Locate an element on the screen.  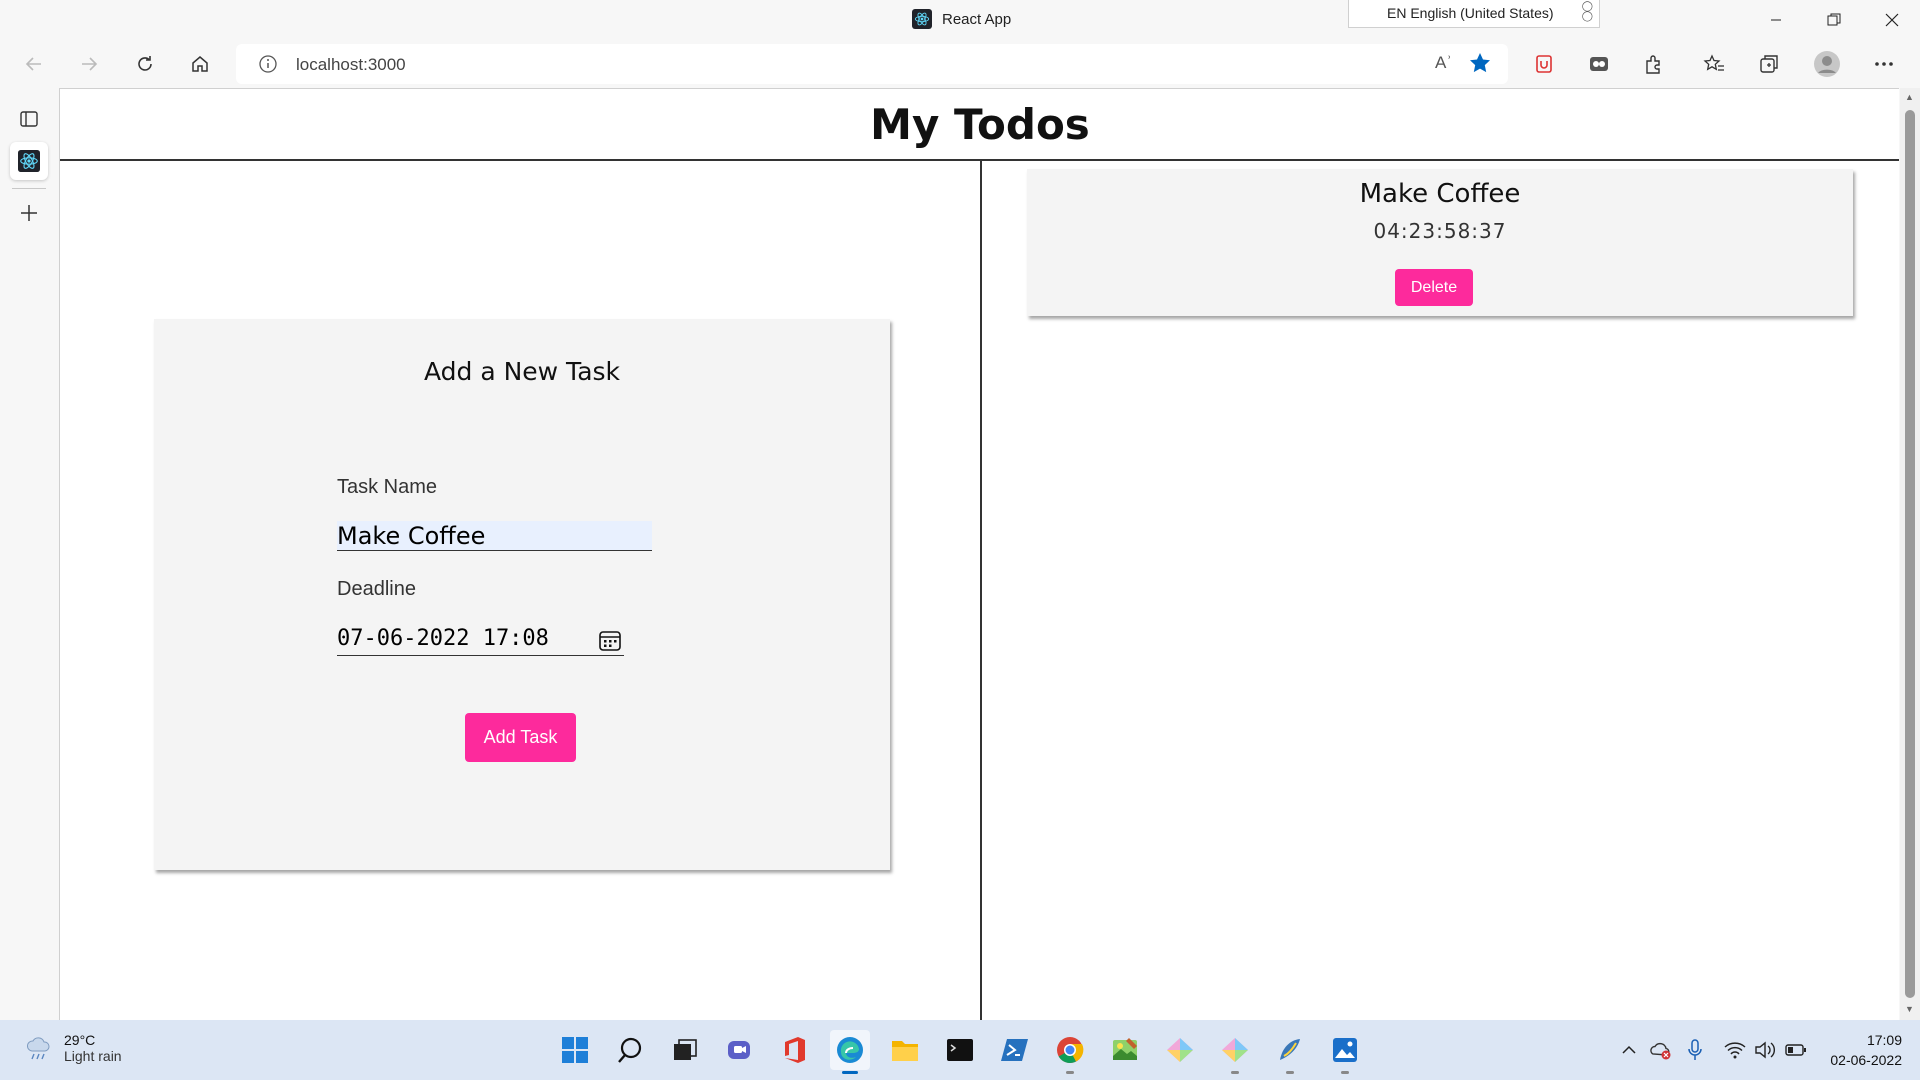
wifi-button is located at coordinates (1735, 1050).